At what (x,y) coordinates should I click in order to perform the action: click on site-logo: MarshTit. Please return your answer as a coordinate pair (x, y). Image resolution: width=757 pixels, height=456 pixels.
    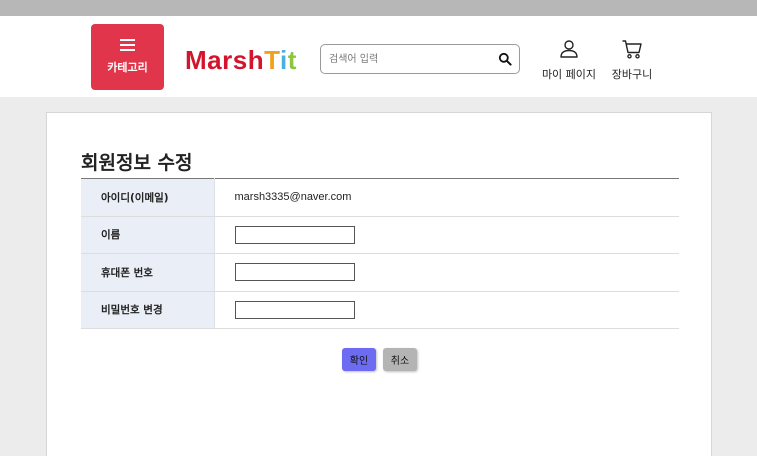
    Looking at the image, I should click on (241, 60).